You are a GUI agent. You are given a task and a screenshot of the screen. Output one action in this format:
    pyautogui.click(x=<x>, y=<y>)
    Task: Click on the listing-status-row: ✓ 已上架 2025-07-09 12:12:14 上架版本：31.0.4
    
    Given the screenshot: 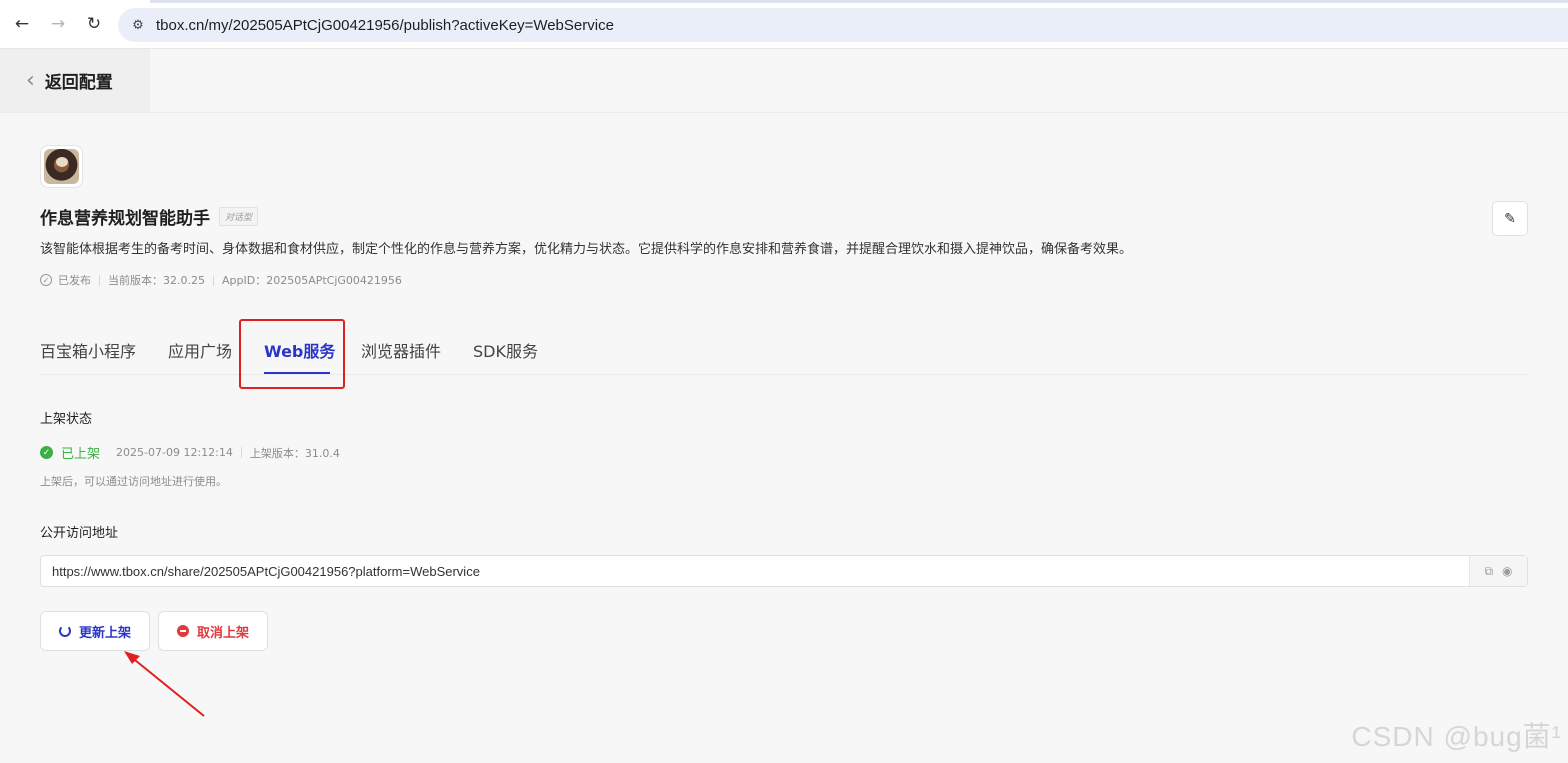 What is the action you would take?
    pyautogui.click(x=190, y=452)
    